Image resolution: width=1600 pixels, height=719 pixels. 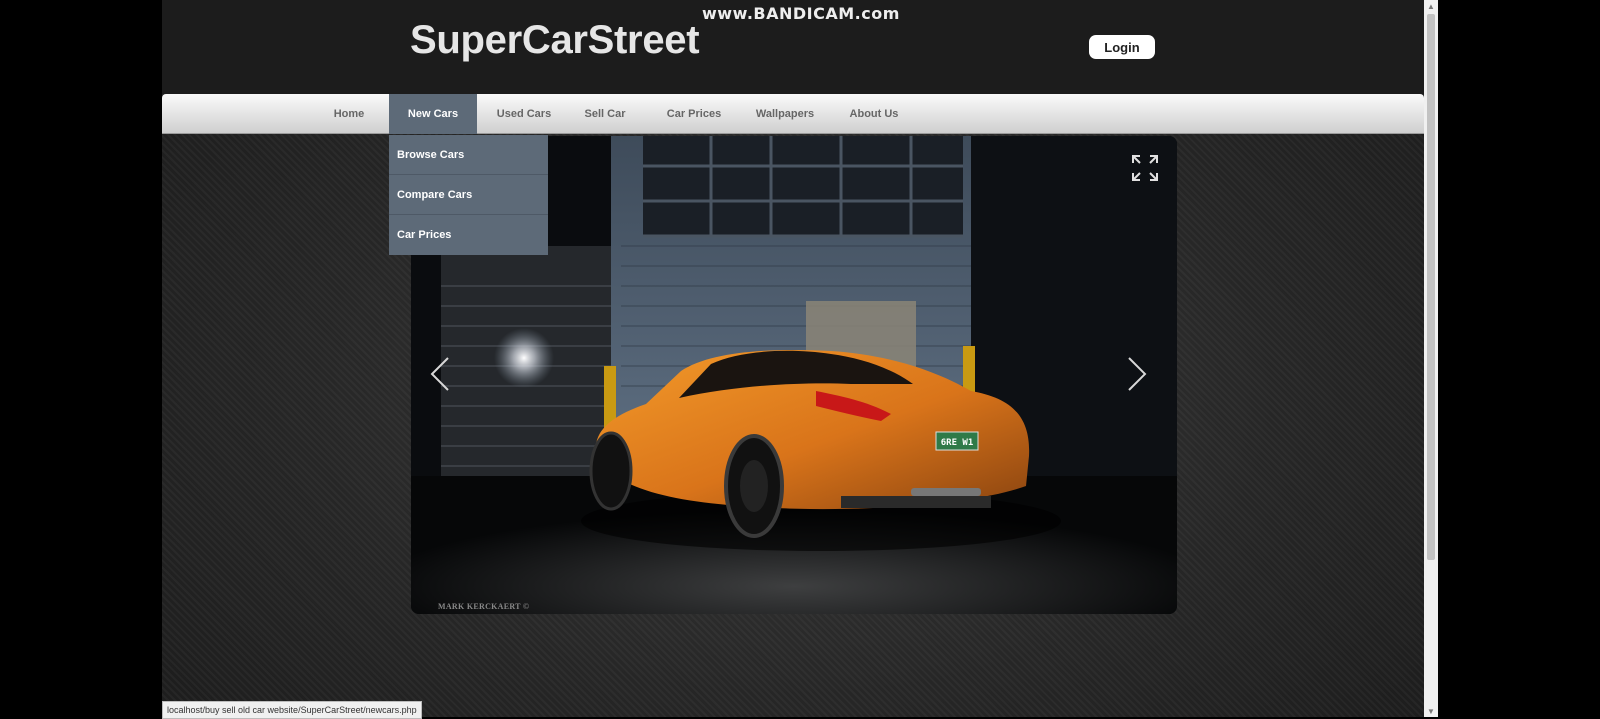 What do you see at coordinates (793, 47) in the screenshot?
I see `site-header: www.BANDICAM.com SuperCarStreet Login` at bounding box center [793, 47].